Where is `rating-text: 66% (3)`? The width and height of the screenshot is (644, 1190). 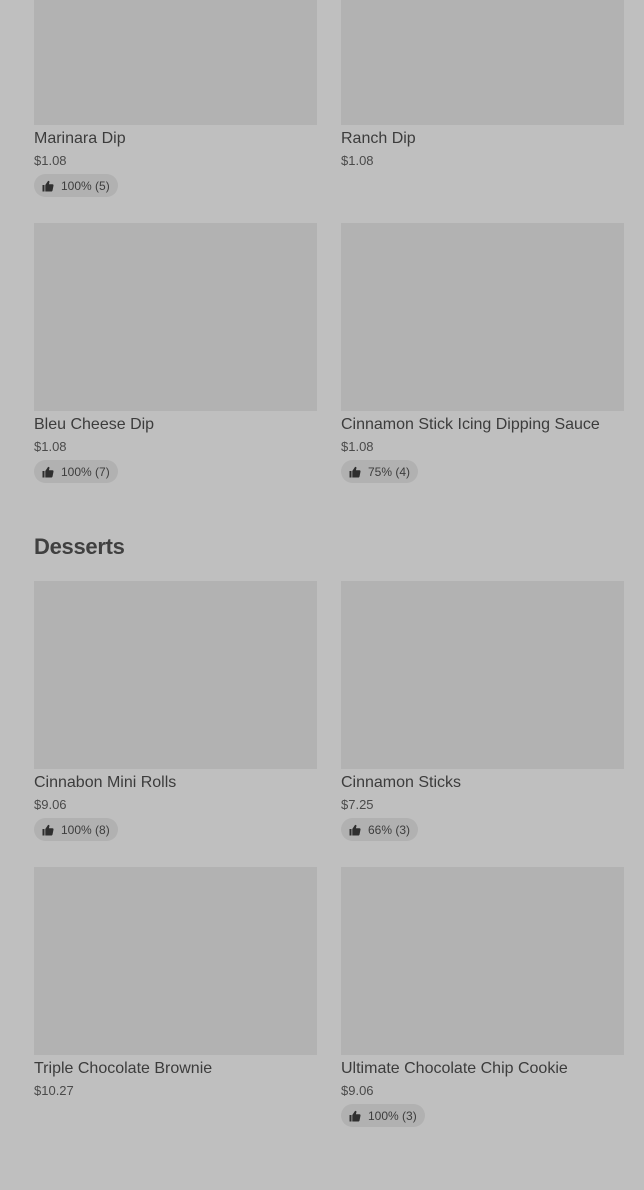
rating-text: 66% (3) is located at coordinates (389, 829).